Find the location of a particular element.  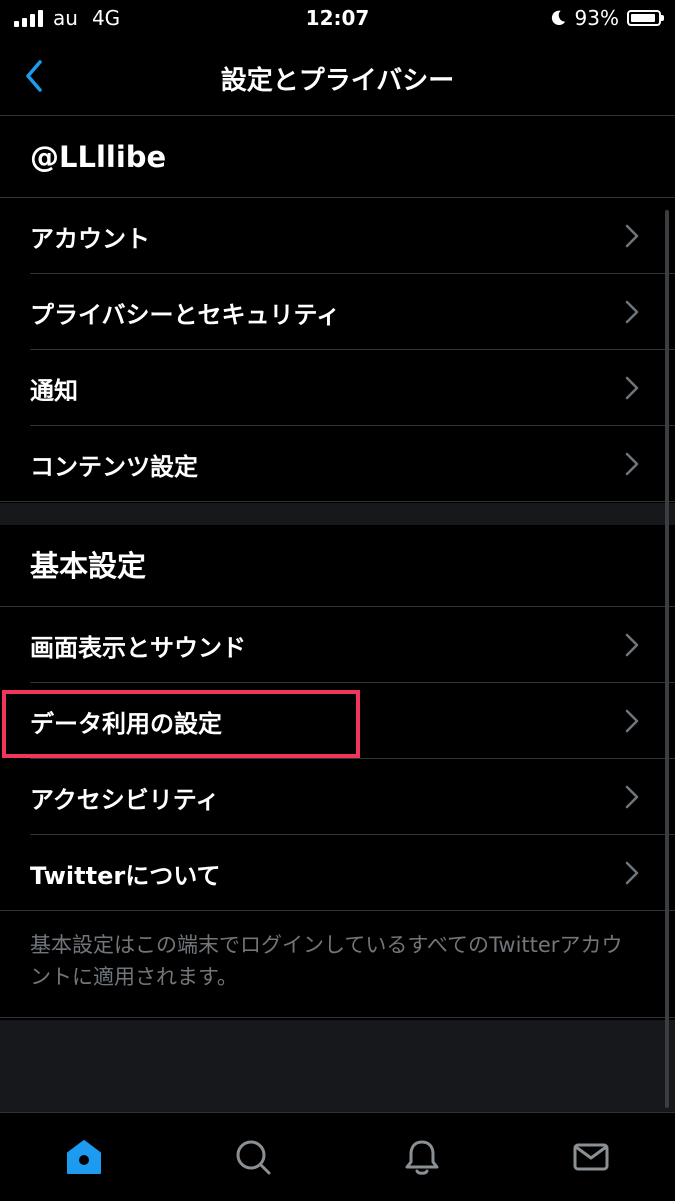

scrollbar is located at coordinates (667, 659).